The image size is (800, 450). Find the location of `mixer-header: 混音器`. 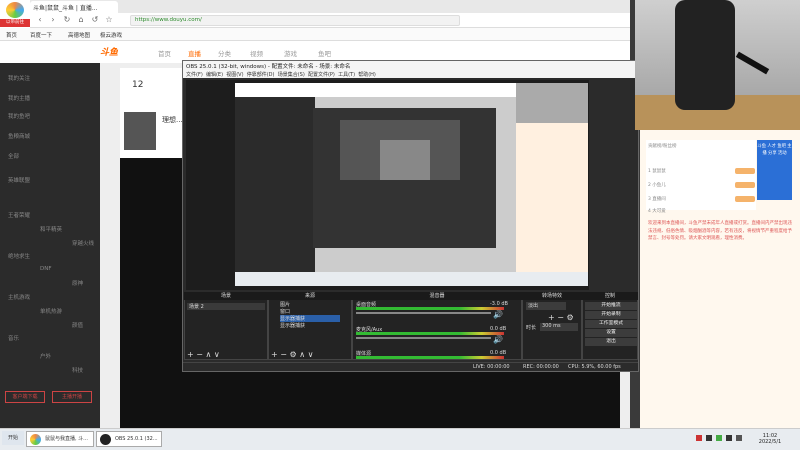

mixer-header: 混音器 is located at coordinates (437, 296).